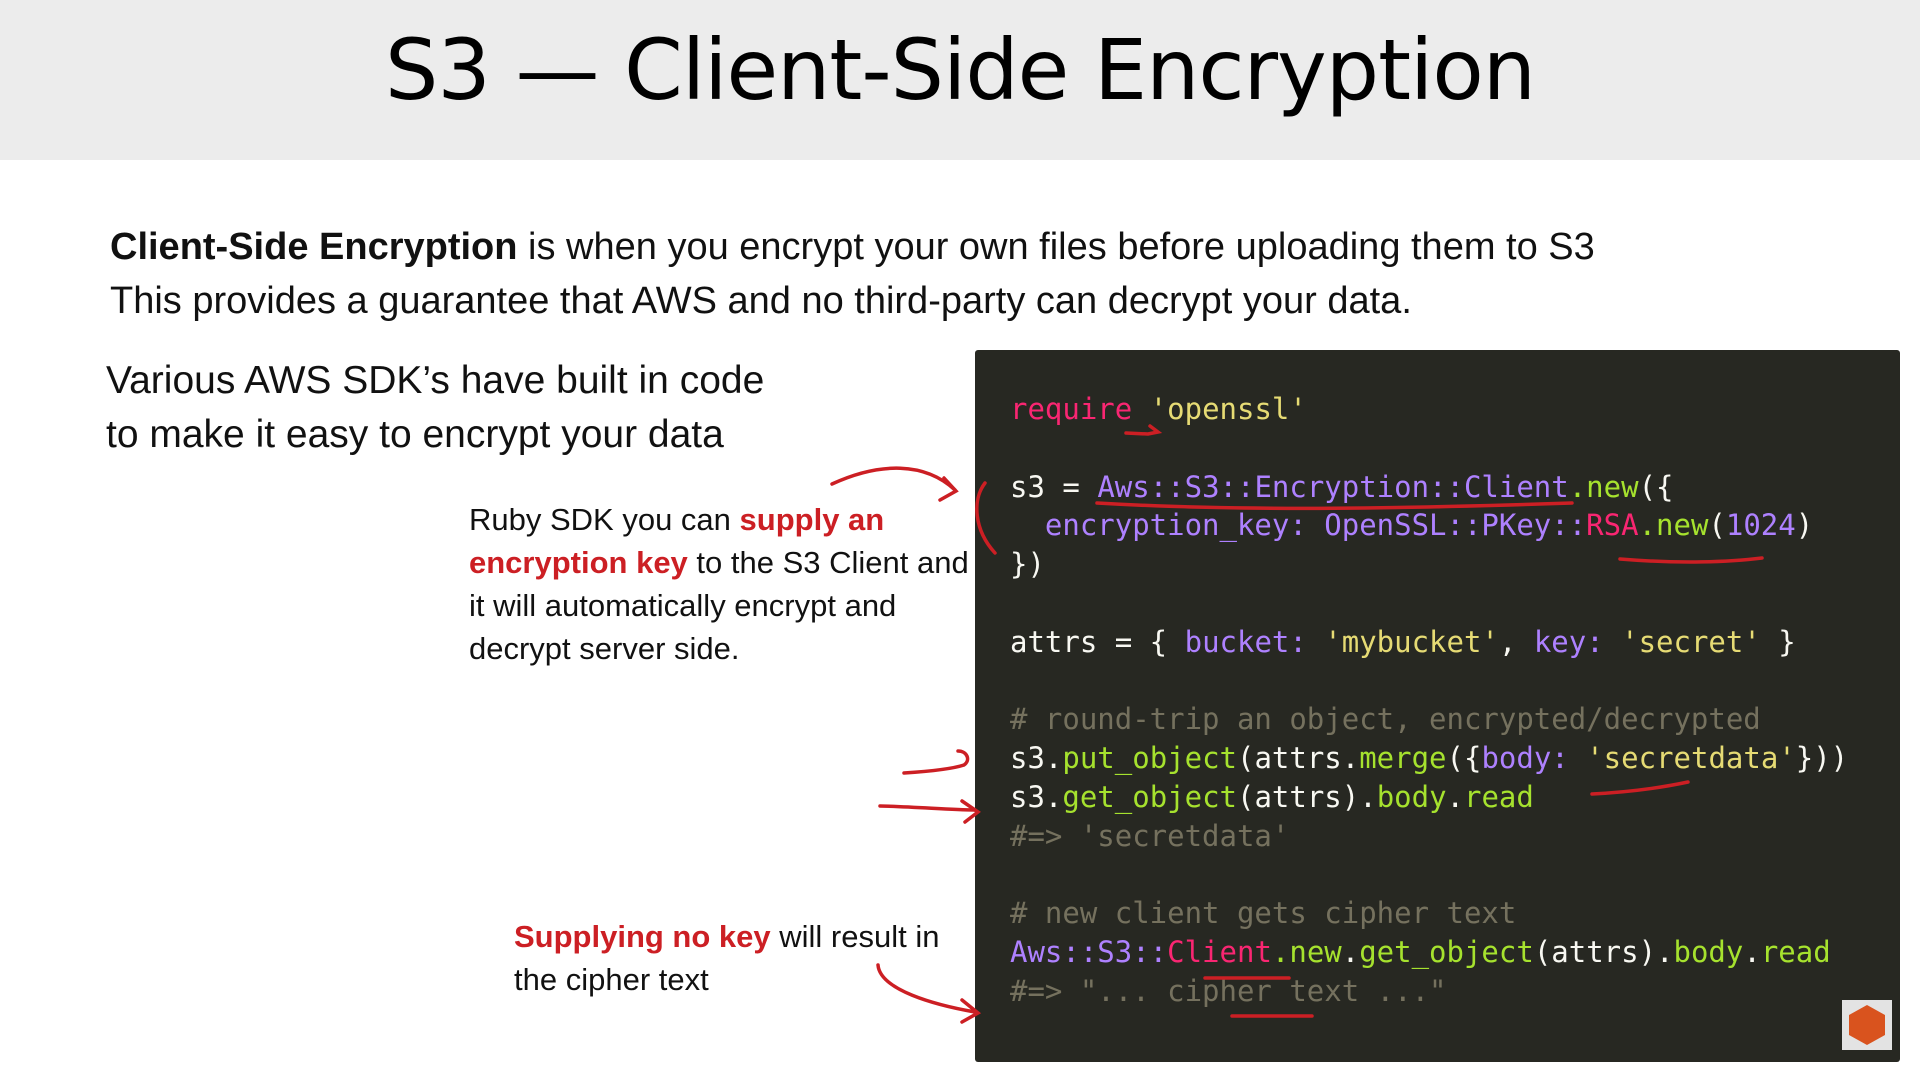 Image resolution: width=1920 pixels, height=1080 pixels. I want to click on sdk-line-1: Various AWS SDK’s have built in code, so click(435, 380).